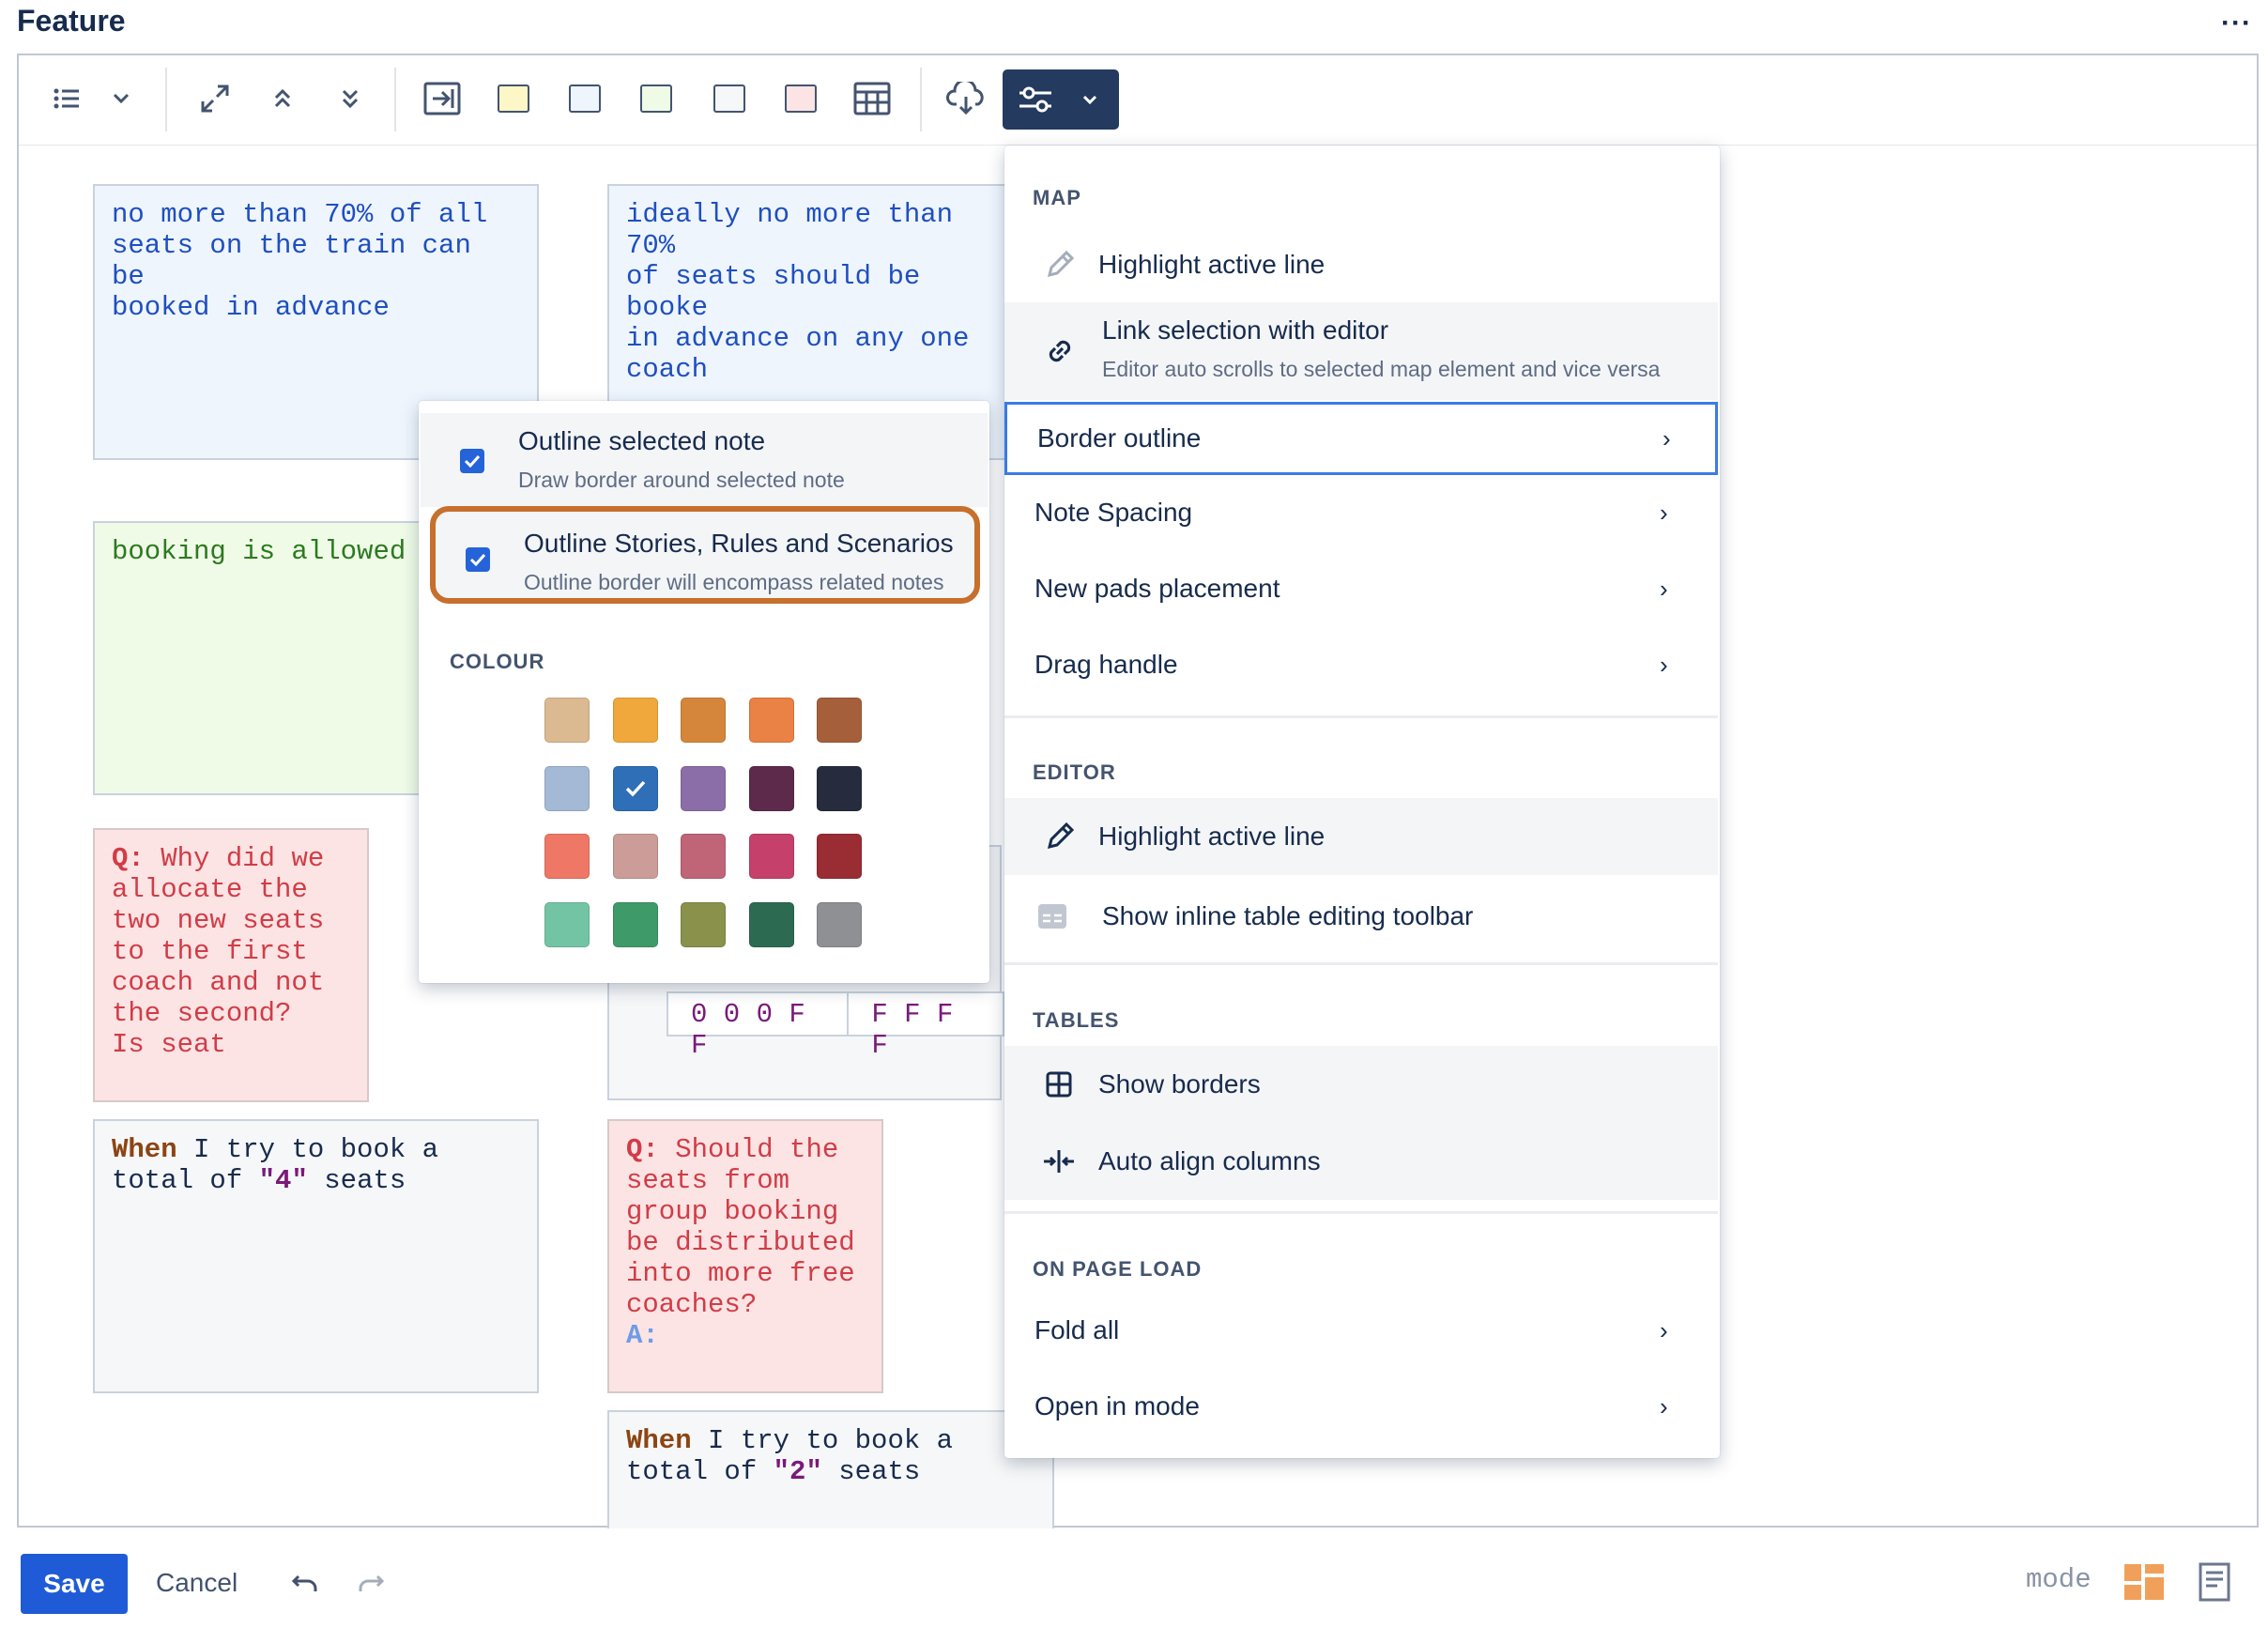 Image resolution: width=2268 pixels, height=1628 pixels. I want to click on more-options-icon: ···, so click(2236, 23).